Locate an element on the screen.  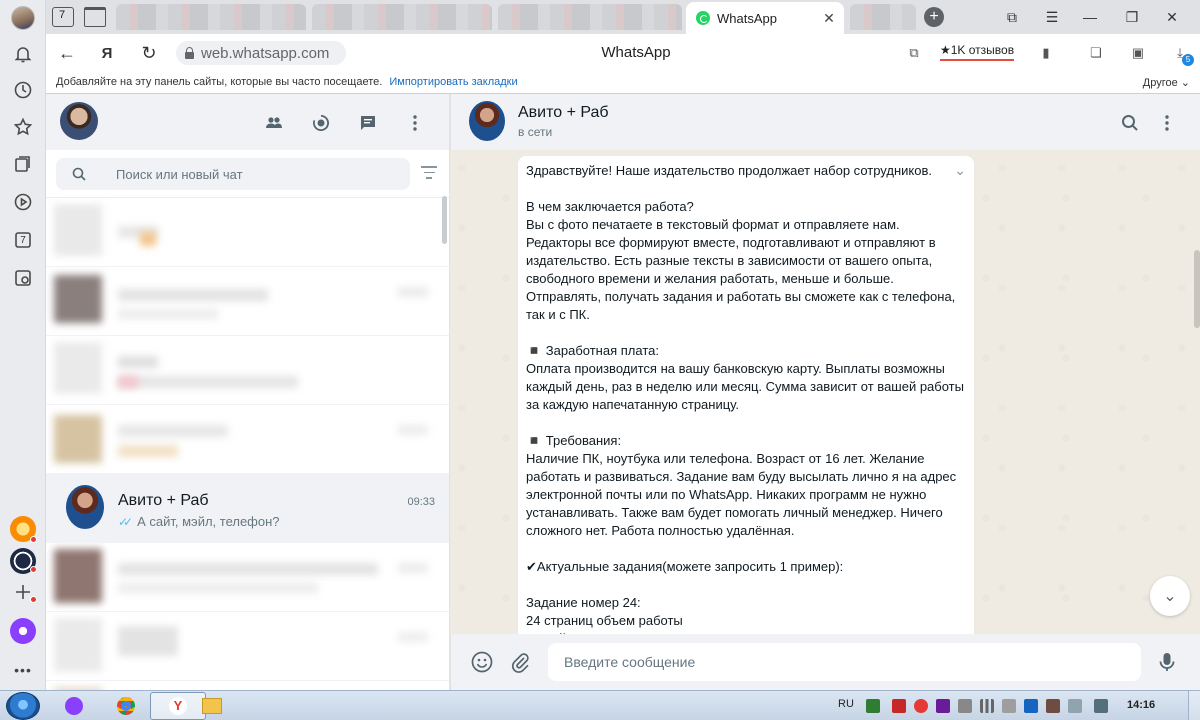
message-menu-chevron-icon: ⌄ is located at coordinates (960, 170).